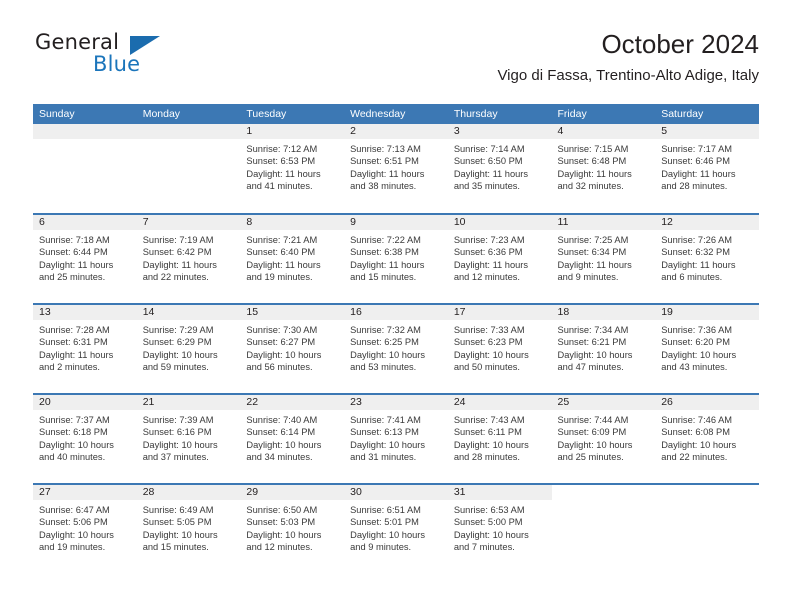 The width and height of the screenshot is (792, 612). What do you see at coordinates (592, 342) in the screenshot?
I see `sunset-text: Sunset: 6:21 PM` at bounding box center [592, 342].